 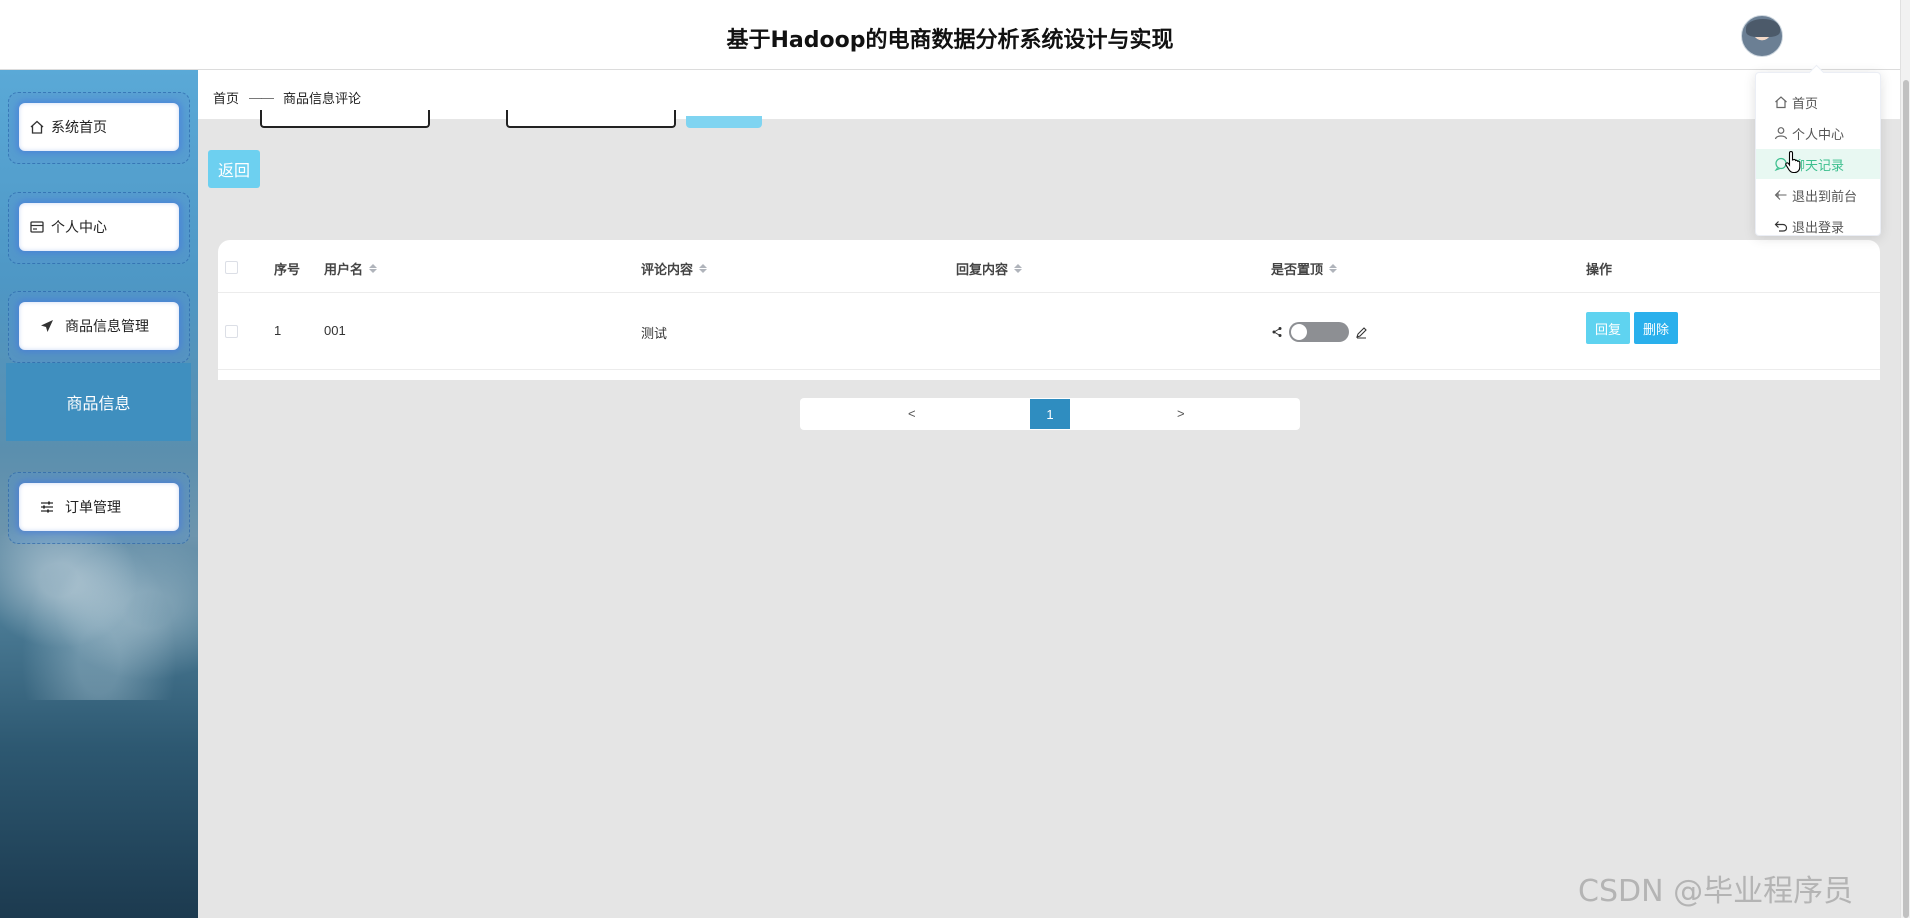 I want to click on column-header-pinned: 是否置顶, so click(x=1304, y=268).